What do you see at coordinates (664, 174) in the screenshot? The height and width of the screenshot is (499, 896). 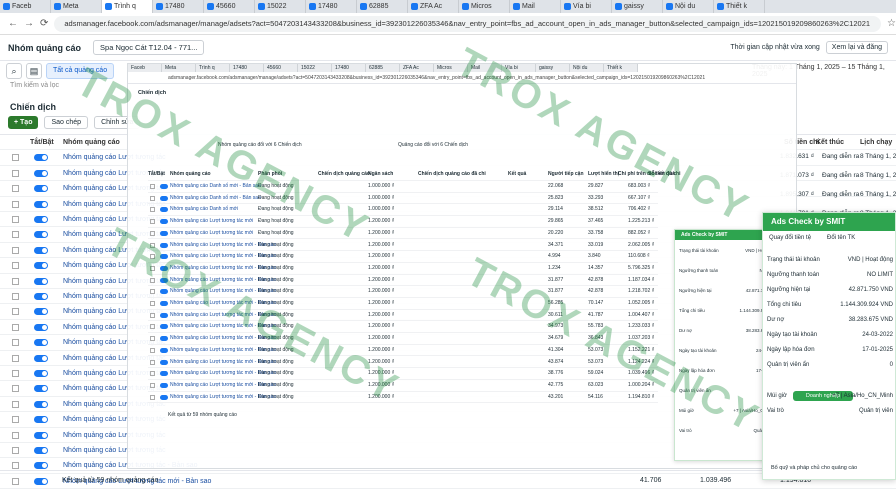 I see `inner-col-header: Số tiền đã chi` at bounding box center [664, 174].